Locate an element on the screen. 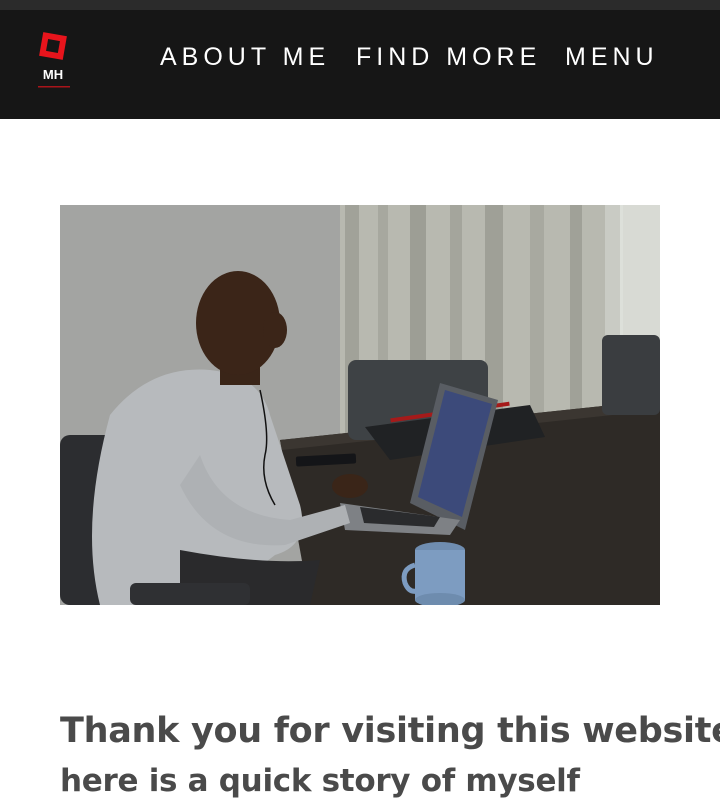 The height and width of the screenshot is (799, 720). nav-about-me: ABOUT ME is located at coordinates (245, 57).